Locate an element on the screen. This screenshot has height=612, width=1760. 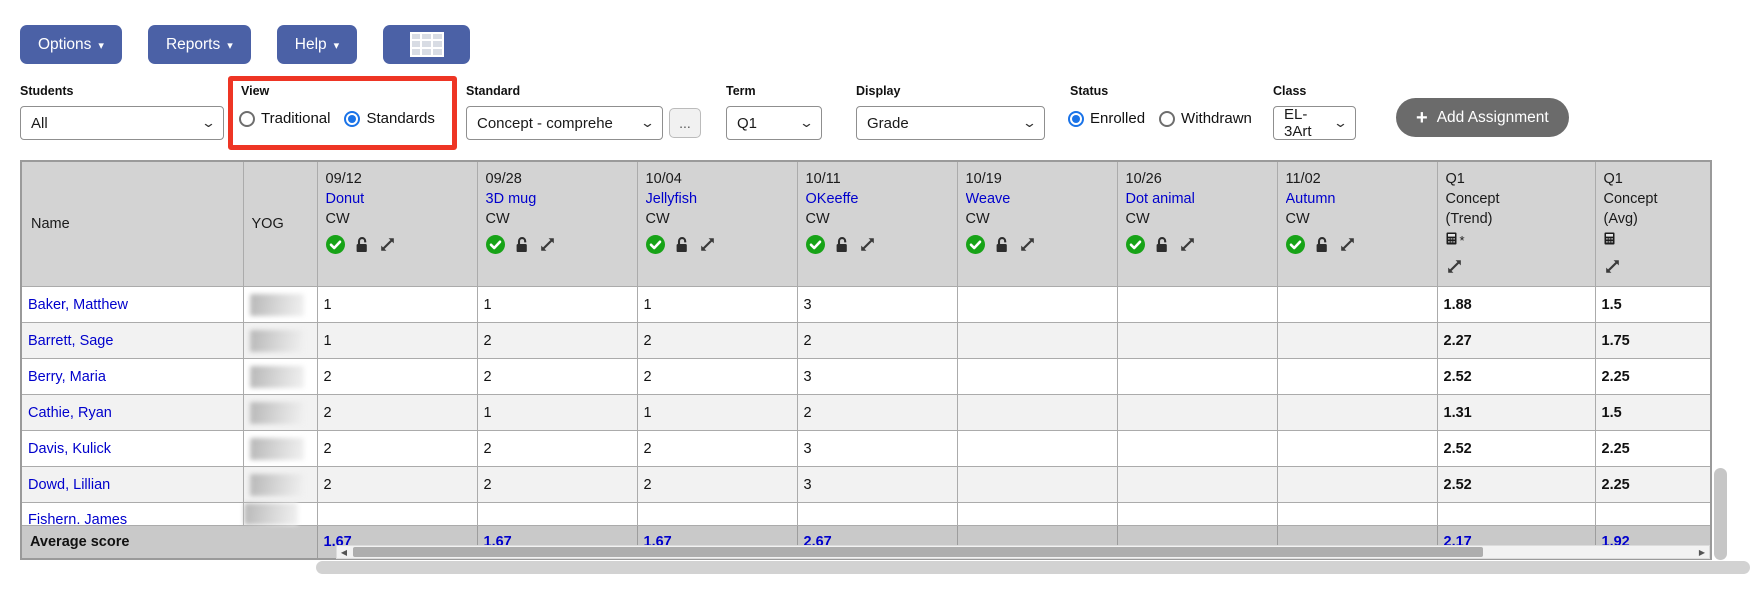
assignment-name-link: Dot animal is located at coordinates (1160, 199).